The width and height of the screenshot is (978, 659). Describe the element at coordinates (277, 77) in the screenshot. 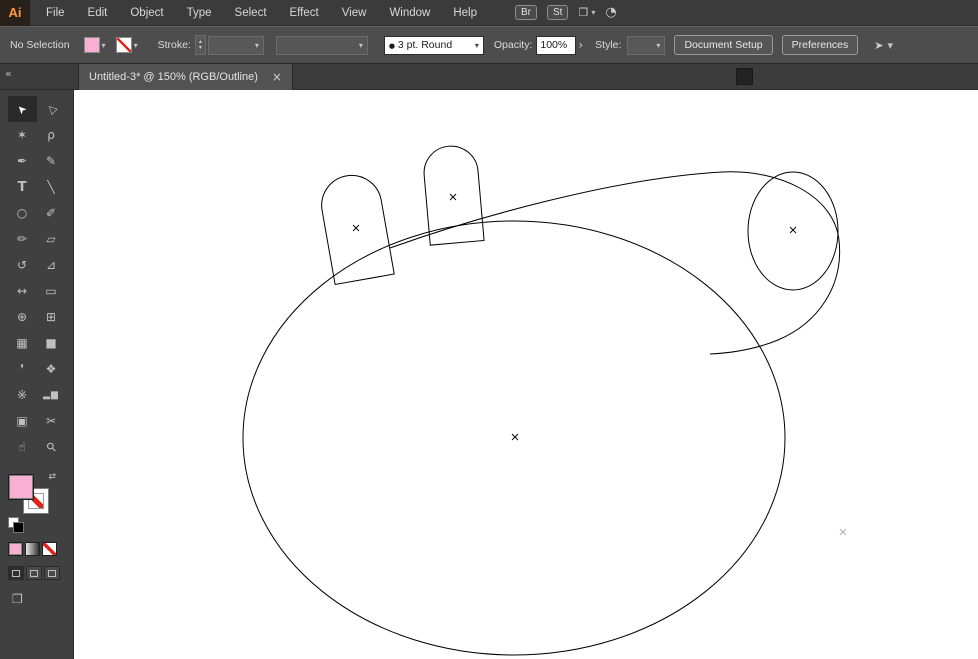

I see `close-tab-icon: ×` at that location.